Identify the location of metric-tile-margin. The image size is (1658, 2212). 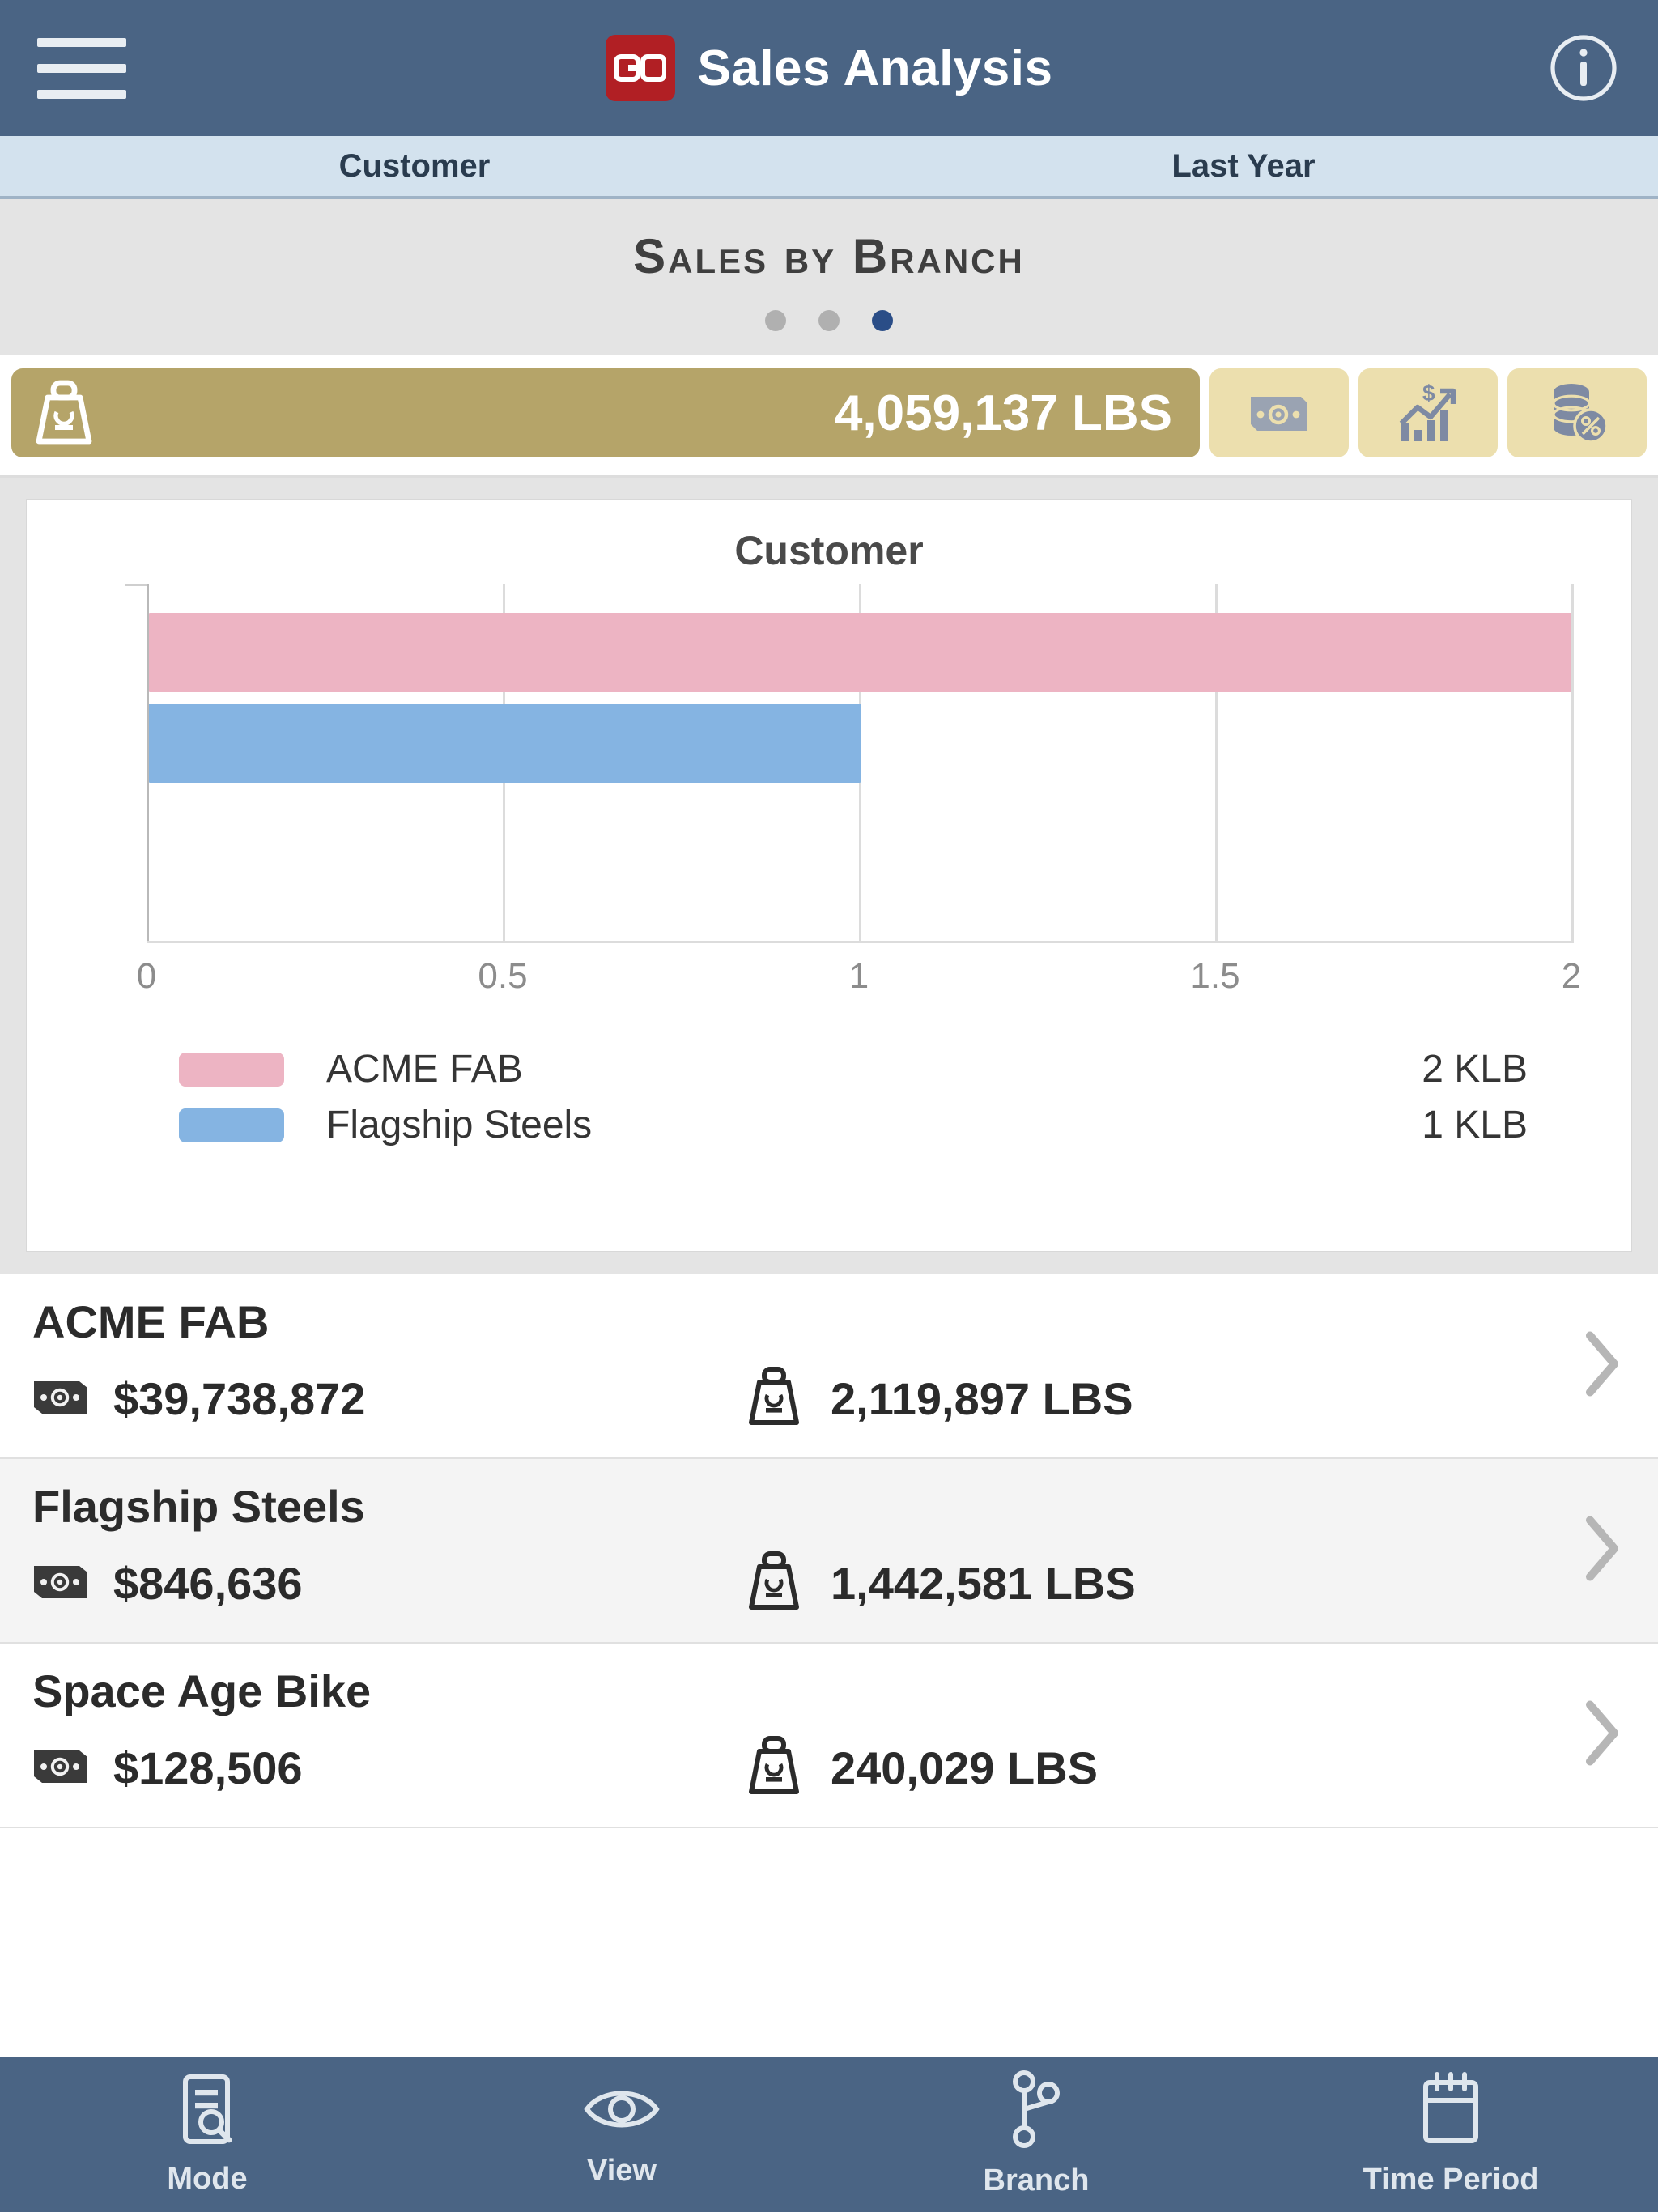
(1577, 412).